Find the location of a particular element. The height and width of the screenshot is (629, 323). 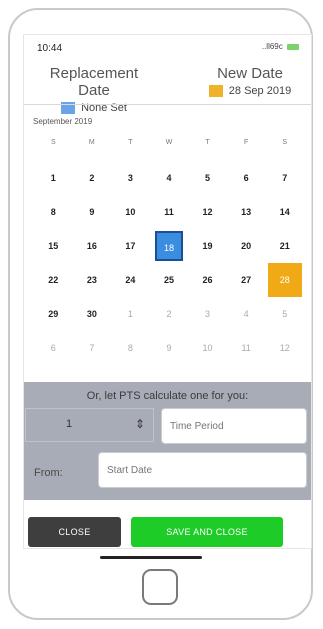

time-period-input is located at coordinates (234, 426).